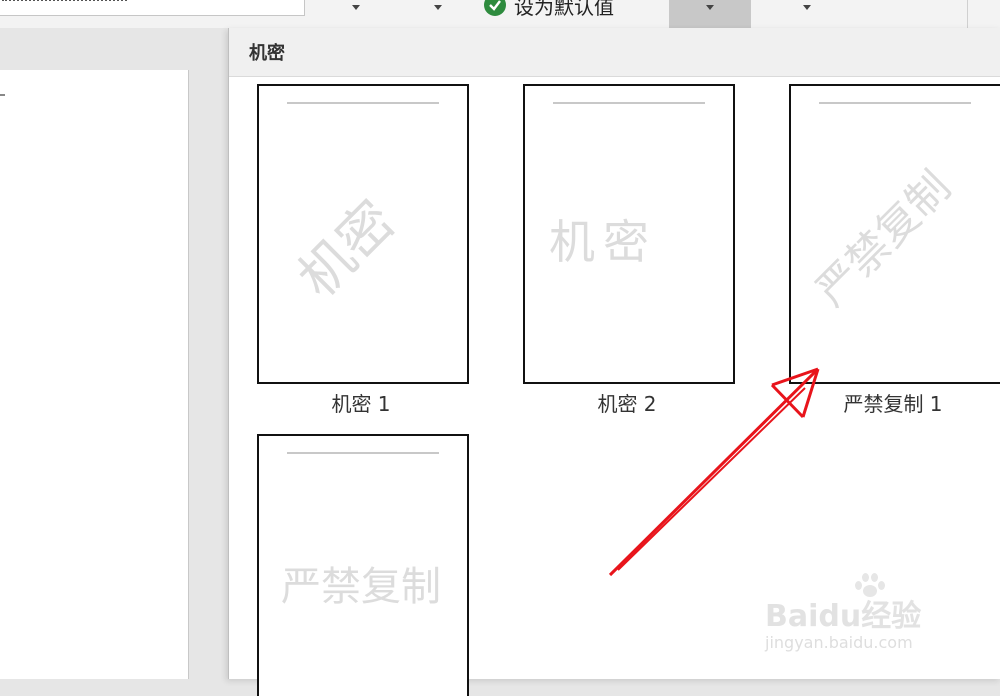 Image resolution: width=1000 pixels, height=696 pixels. What do you see at coordinates (188, 374) in the screenshot?
I see `document-page-edge` at bounding box center [188, 374].